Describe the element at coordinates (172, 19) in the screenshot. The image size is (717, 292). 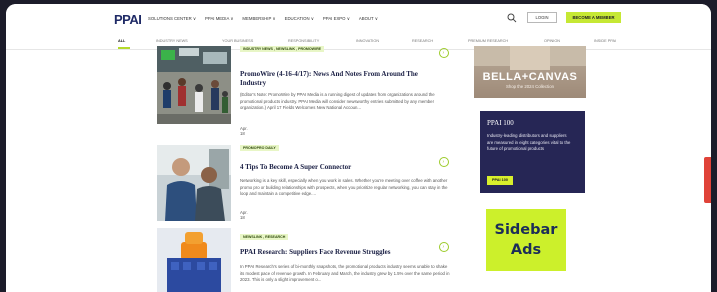
I see `nav-solutions-center: SOLUTIONS CENTER ∨` at that location.